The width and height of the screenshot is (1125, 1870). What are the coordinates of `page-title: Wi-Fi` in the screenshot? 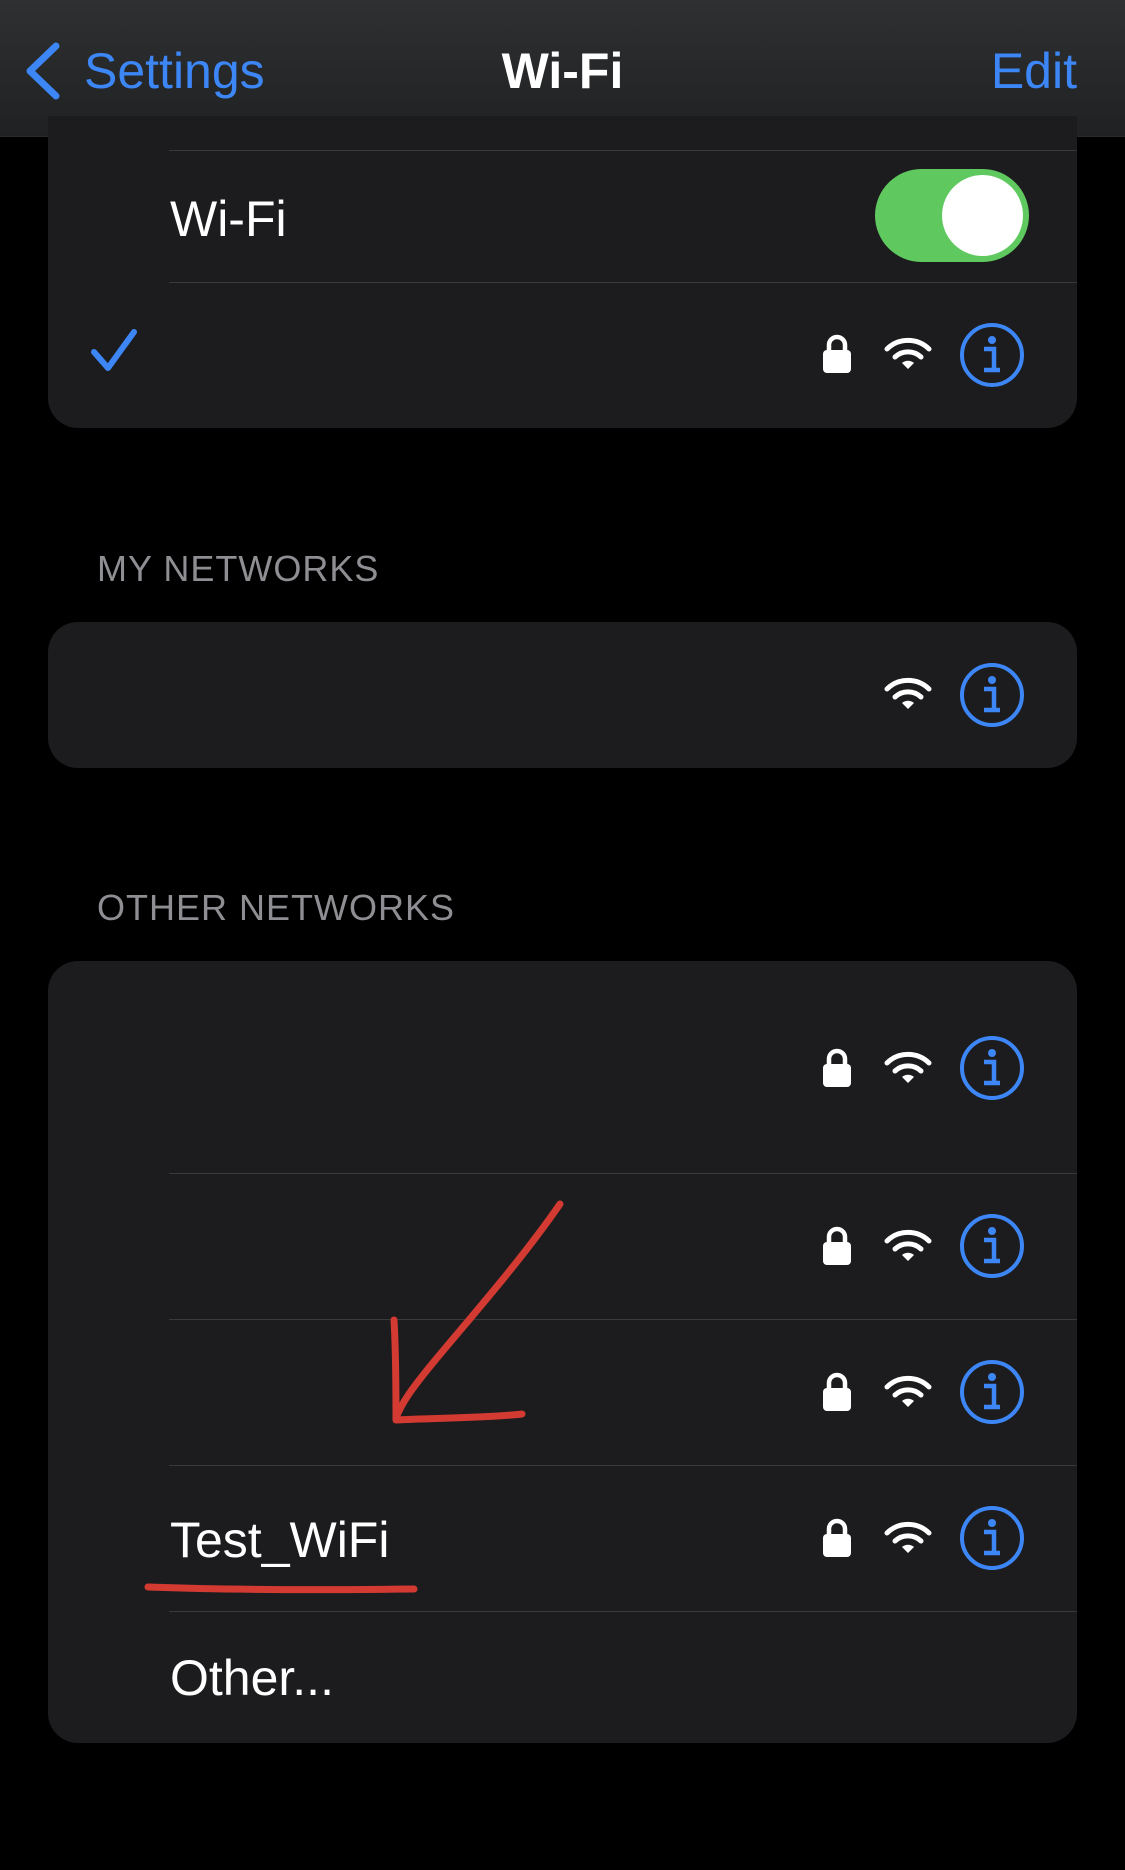 It's located at (562, 71).